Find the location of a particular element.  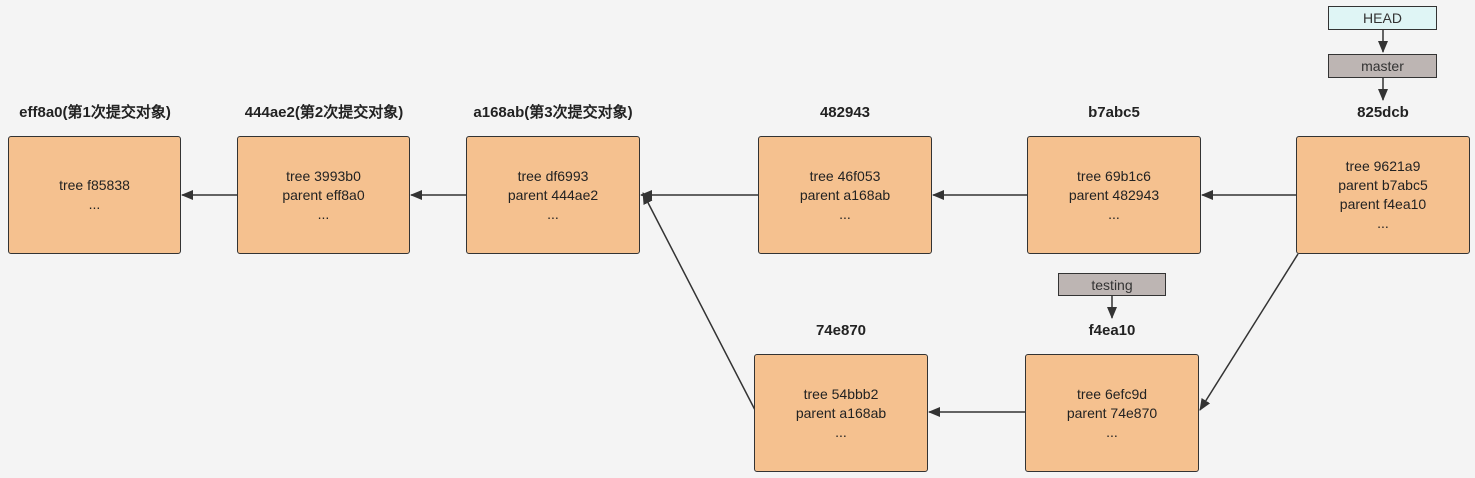

commit-line: parent 74e870 is located at coordinates (1112, 412).